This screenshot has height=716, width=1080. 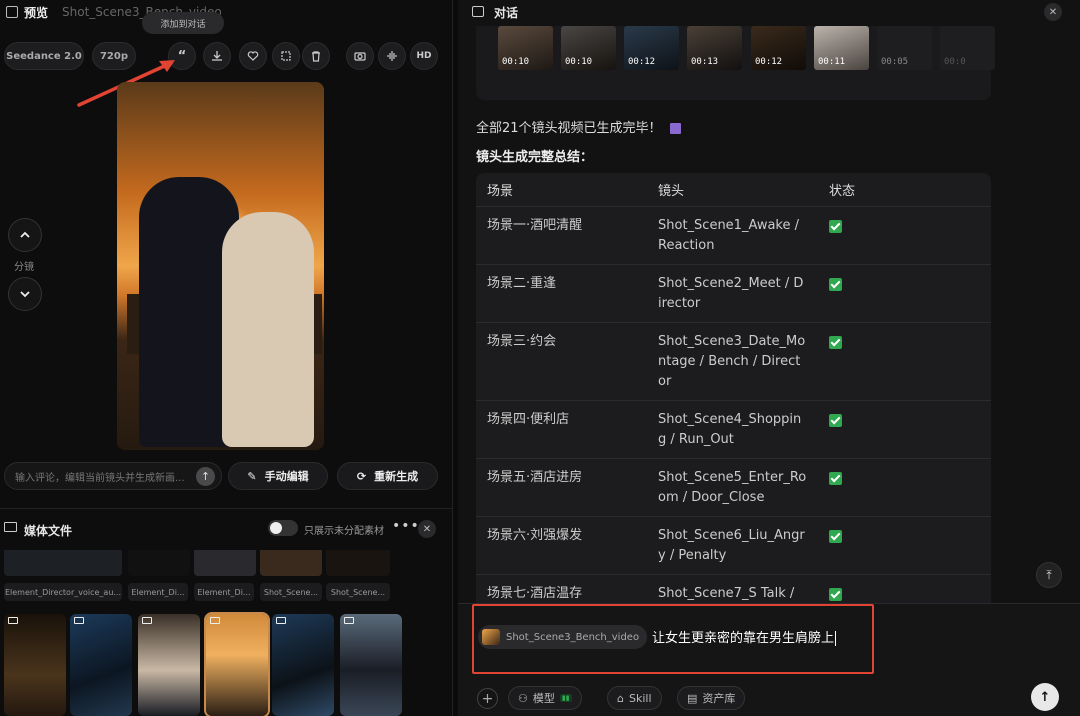 I want to click on manual-edit-button: ✎ 手动编辑, so click(x=278, y=476).